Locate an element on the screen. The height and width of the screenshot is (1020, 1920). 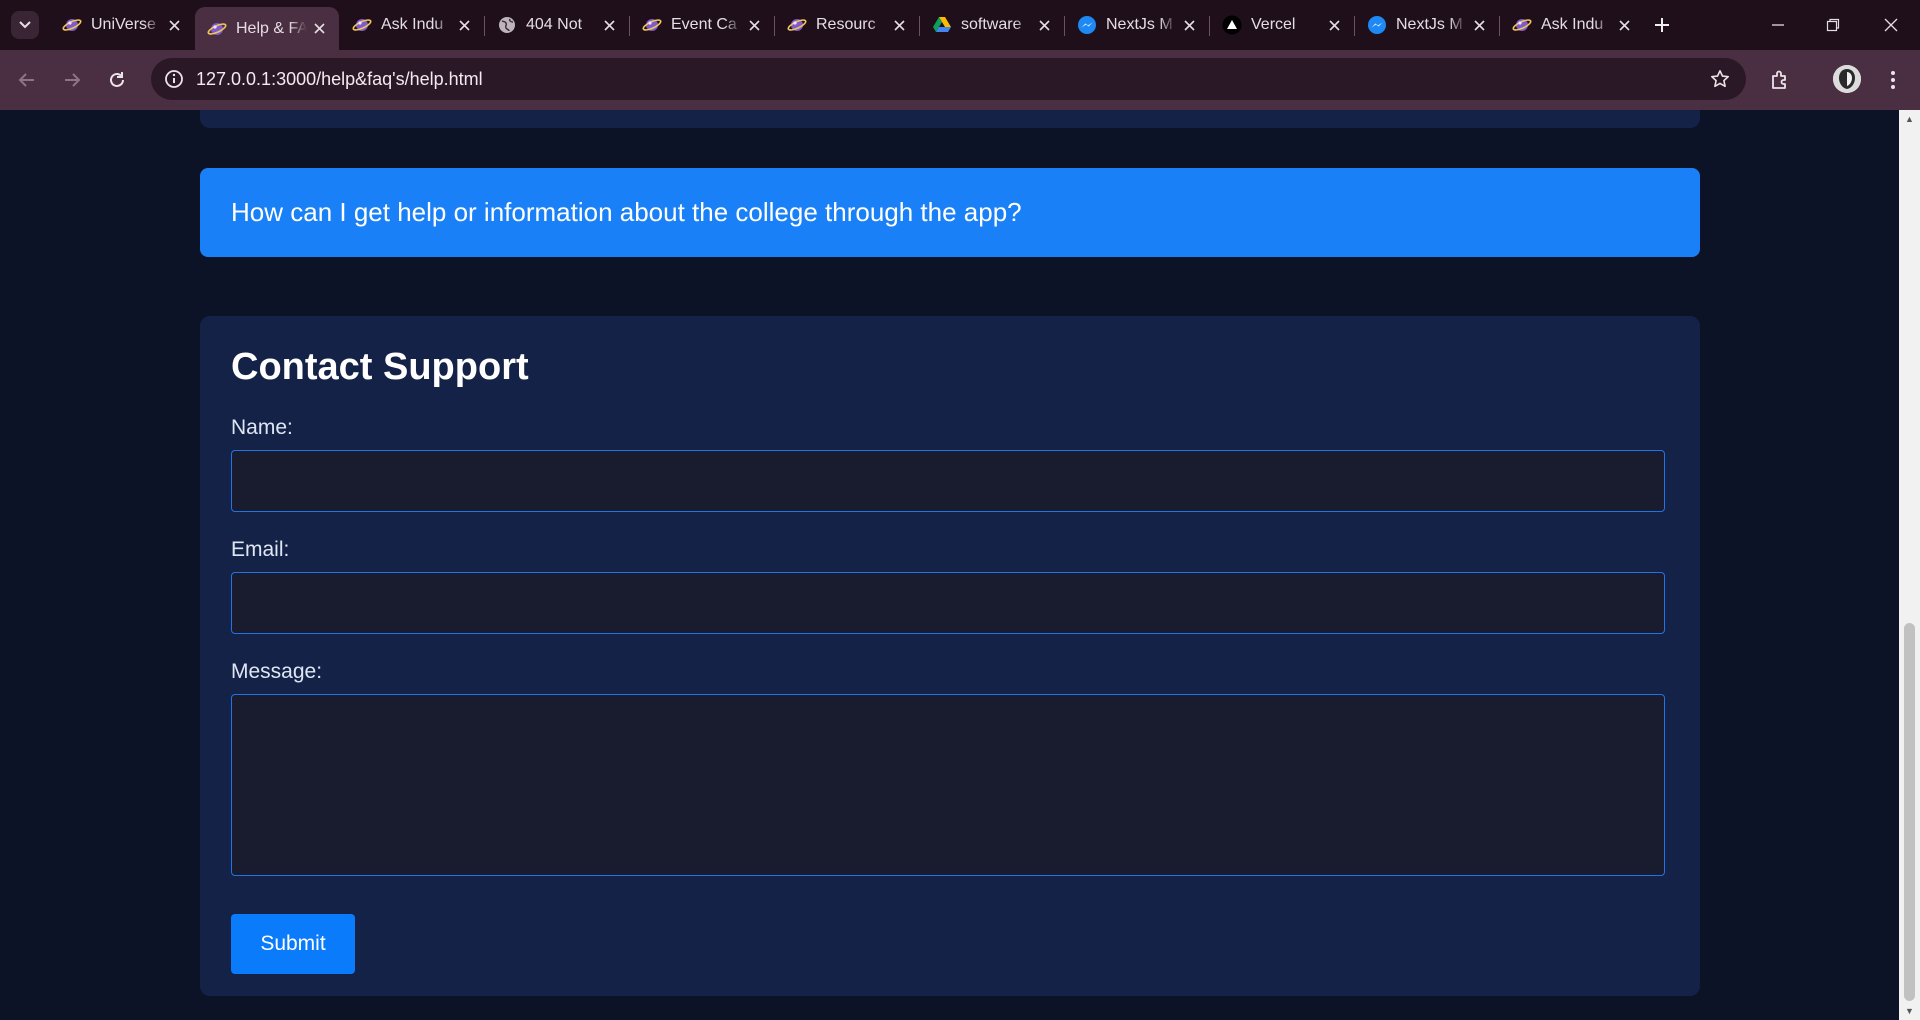
arrow-left-icon is located at coordinates (26, 80).